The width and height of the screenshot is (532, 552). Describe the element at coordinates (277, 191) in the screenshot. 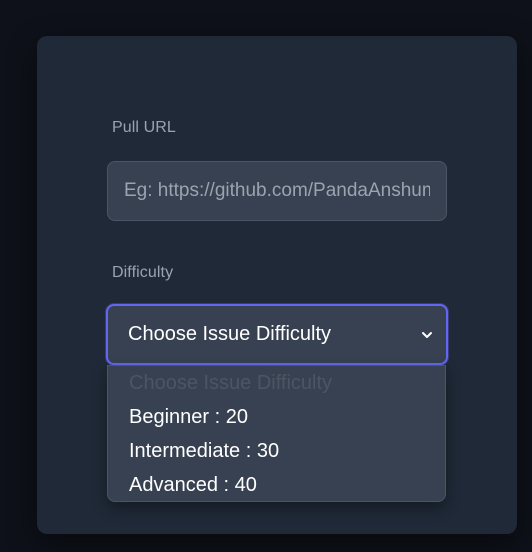

I see `pull-url-input` at that location.